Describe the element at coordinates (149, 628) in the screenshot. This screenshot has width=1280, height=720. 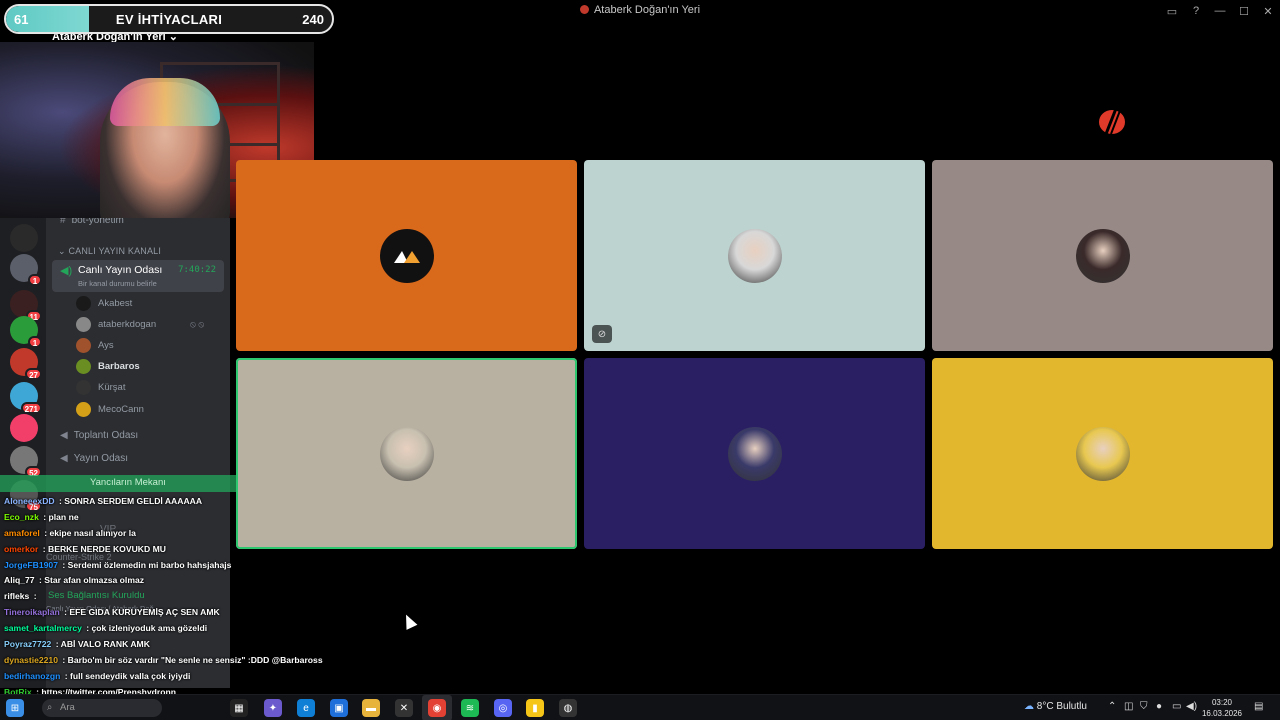
I see `chat-text: çok izleniyoduk ama gözeldi` at that location.